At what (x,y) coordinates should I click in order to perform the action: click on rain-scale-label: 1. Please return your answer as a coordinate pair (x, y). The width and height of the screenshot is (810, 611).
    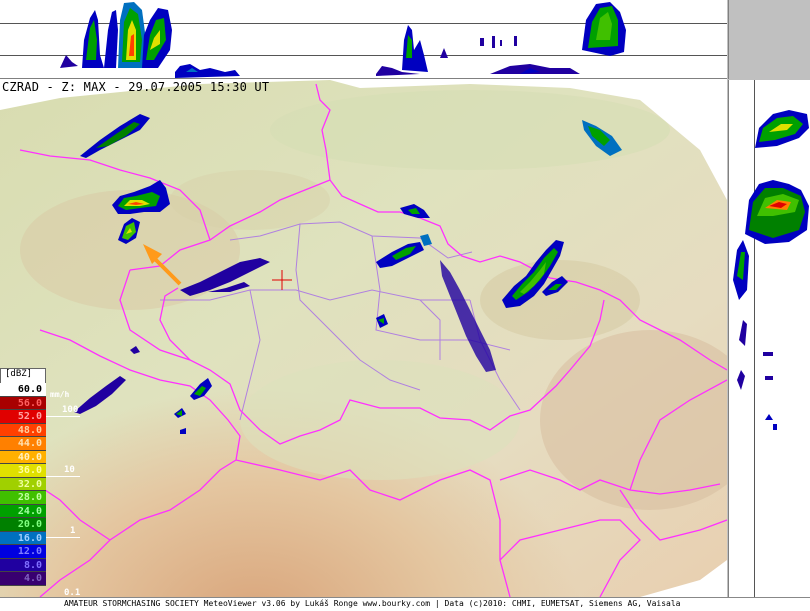
    Looking at the image, I should click on (73, 531).